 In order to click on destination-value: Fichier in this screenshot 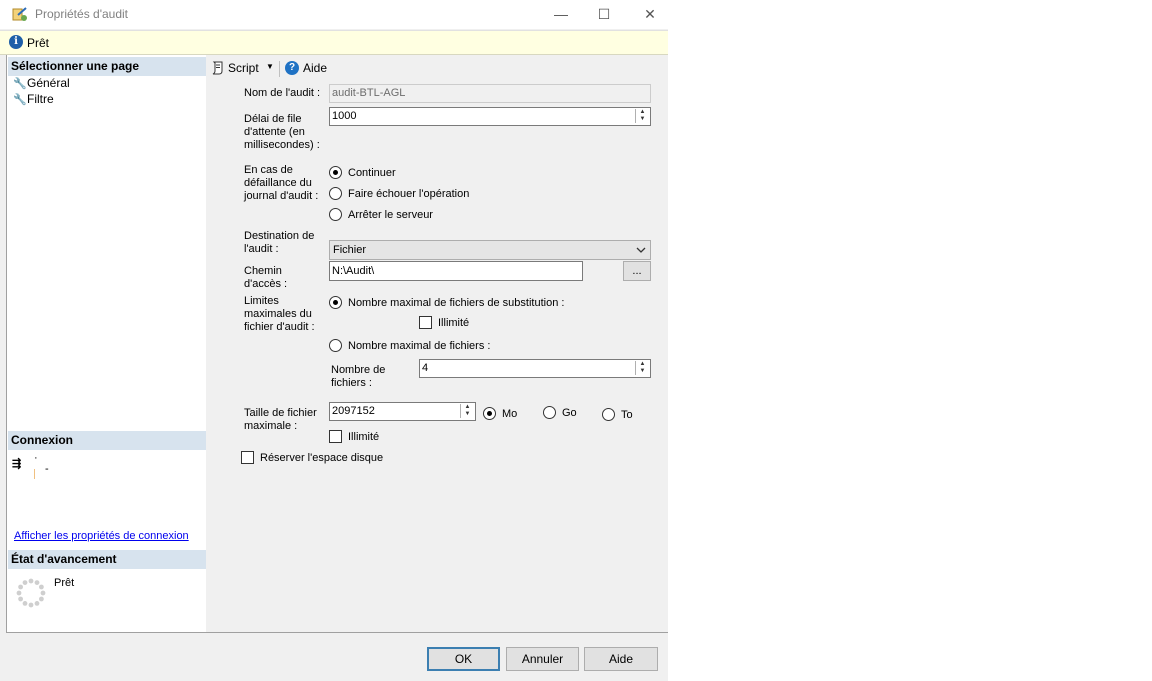, I will do `click(350, 250)`.